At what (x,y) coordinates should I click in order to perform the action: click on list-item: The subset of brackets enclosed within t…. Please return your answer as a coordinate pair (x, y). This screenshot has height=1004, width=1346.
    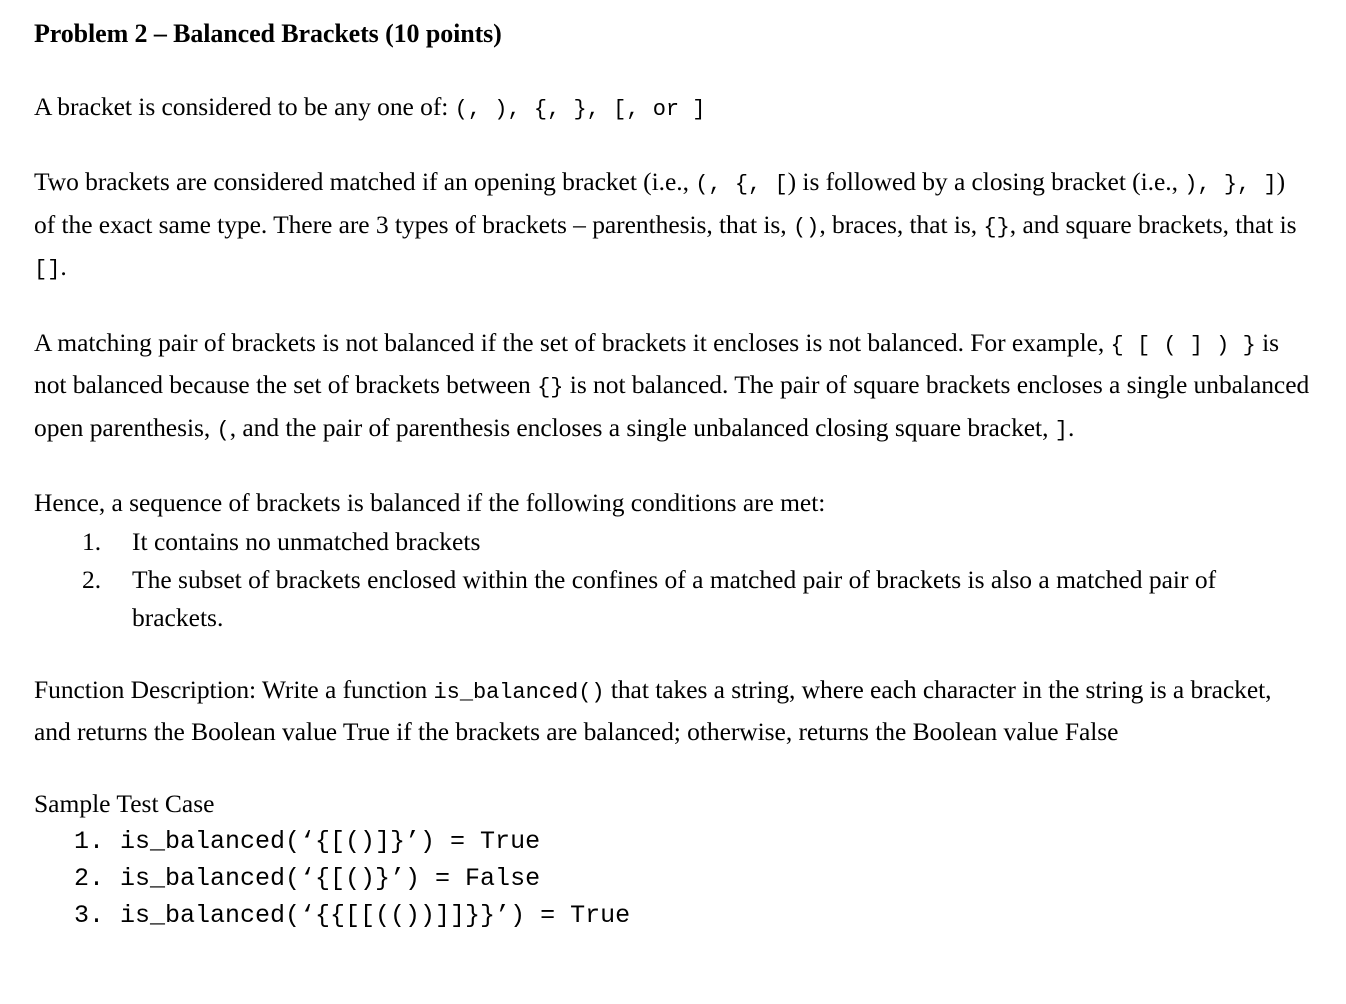
    Looking at the image, I should click on (649, 596).